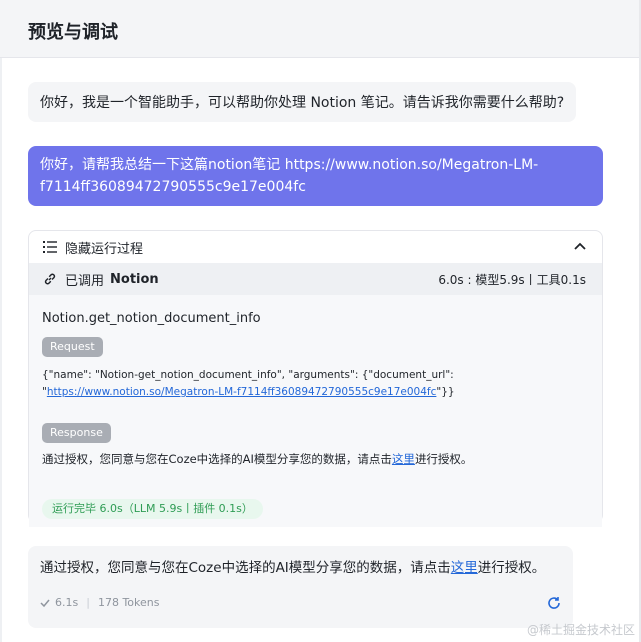 Image resolution: width=641 pixels, height=642 pixels. Describe the element at coordinates (50, 279) in the screenshot. I see `plugin-link-icon` at that location.